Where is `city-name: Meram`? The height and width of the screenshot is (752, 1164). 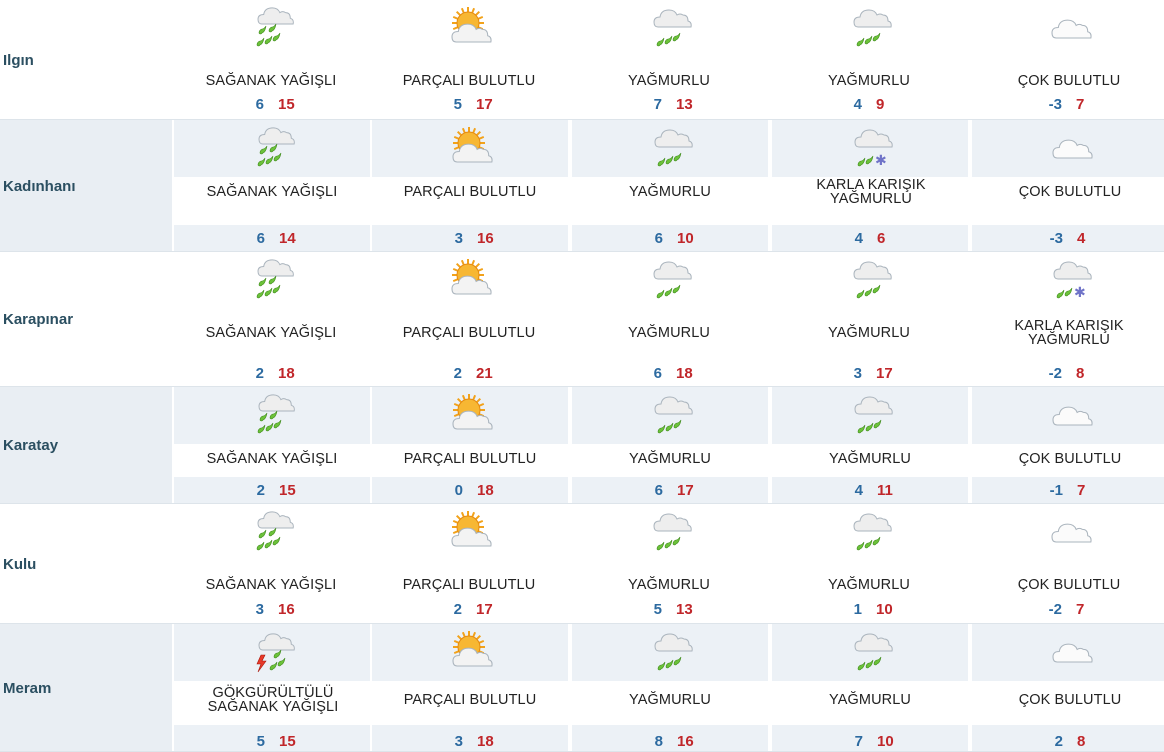
city-name: Meram is located at coordinates (86, 688).